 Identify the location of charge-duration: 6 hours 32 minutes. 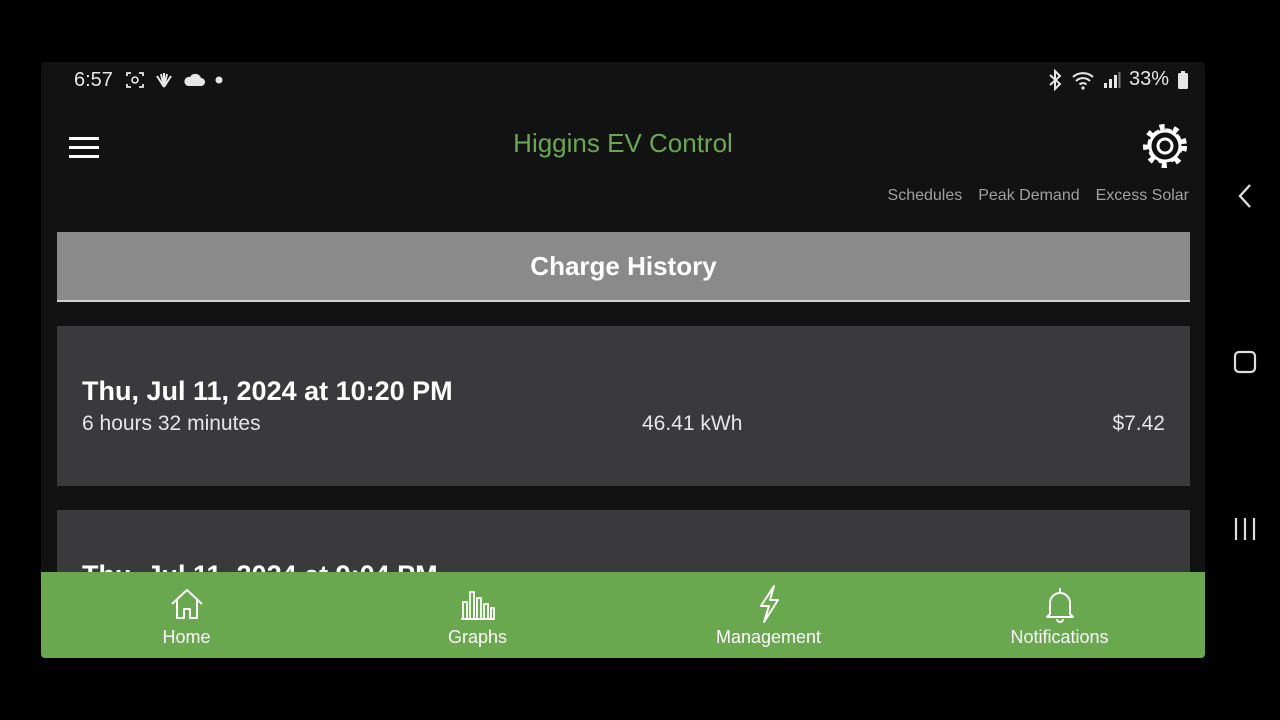
(171, 423).